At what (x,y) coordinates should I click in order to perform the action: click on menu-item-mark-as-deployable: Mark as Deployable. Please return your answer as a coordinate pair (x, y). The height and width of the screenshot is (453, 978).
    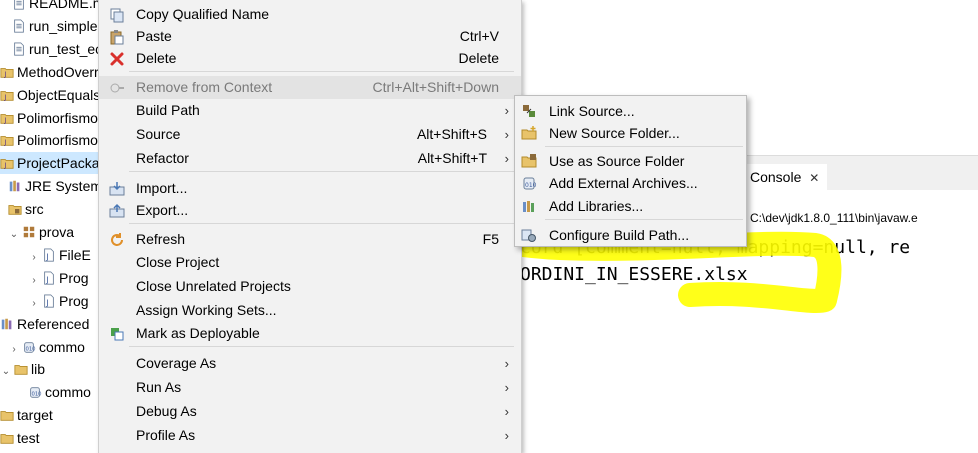
    Looking at the image, I should click on (310, 333).